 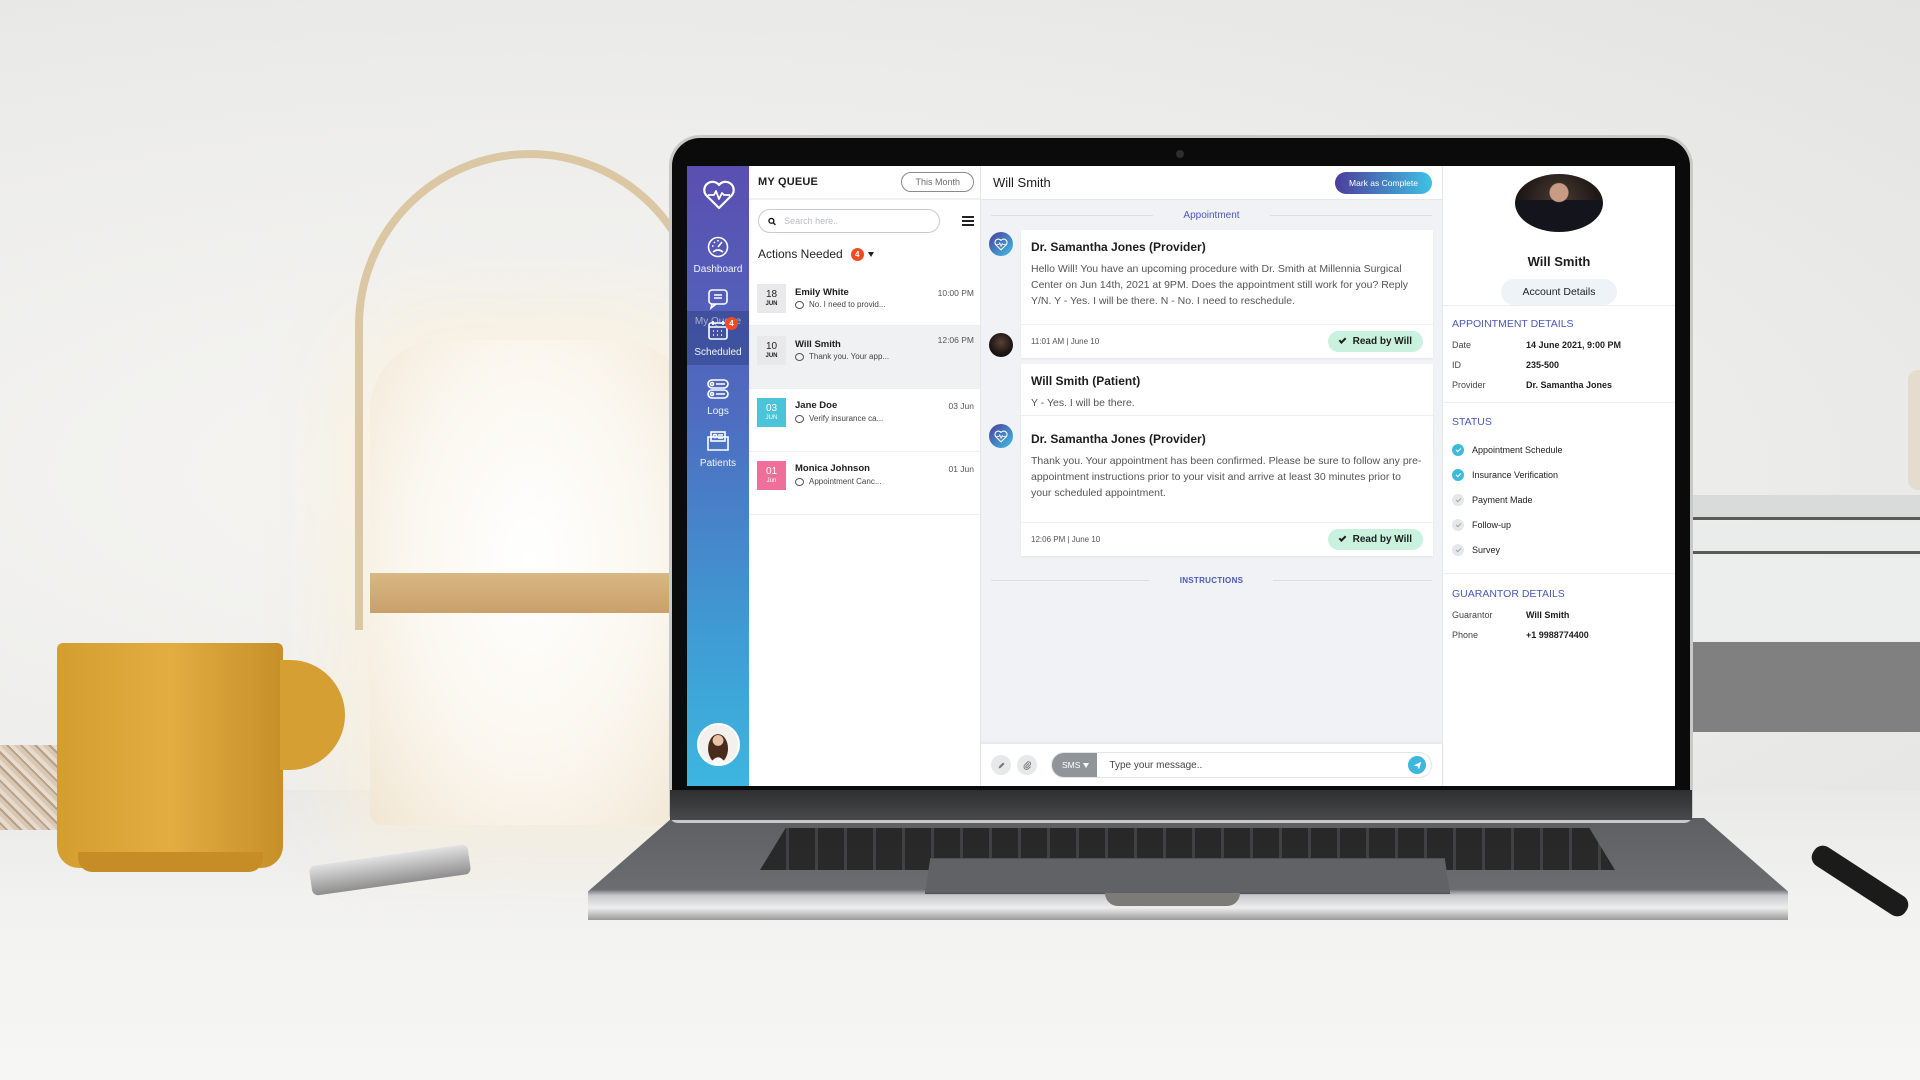 What do you see at coordinates (1417, 765) in the screenshot?
I see `send-icon` at bounding box center [1417, 765].